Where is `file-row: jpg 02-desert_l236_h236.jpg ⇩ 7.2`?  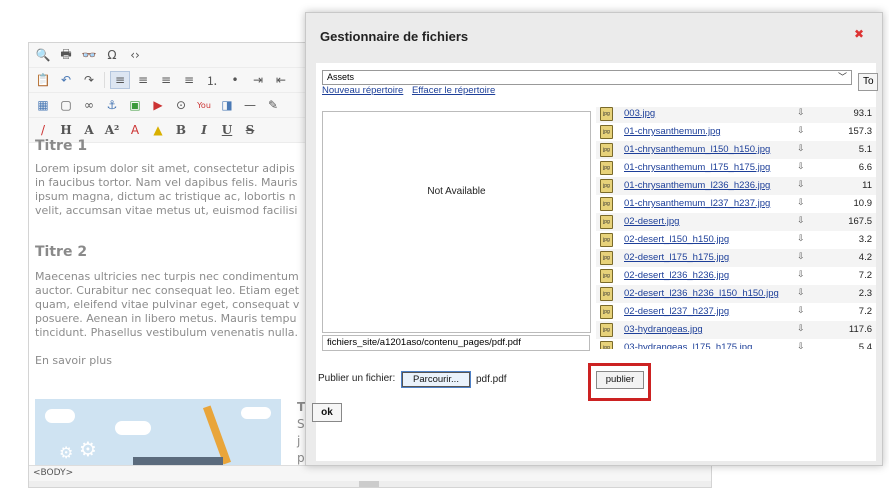 file-row: jpg 02-desert_l236_h236.jpg ⇩ 7.2 is located at coordinates (736, 276).